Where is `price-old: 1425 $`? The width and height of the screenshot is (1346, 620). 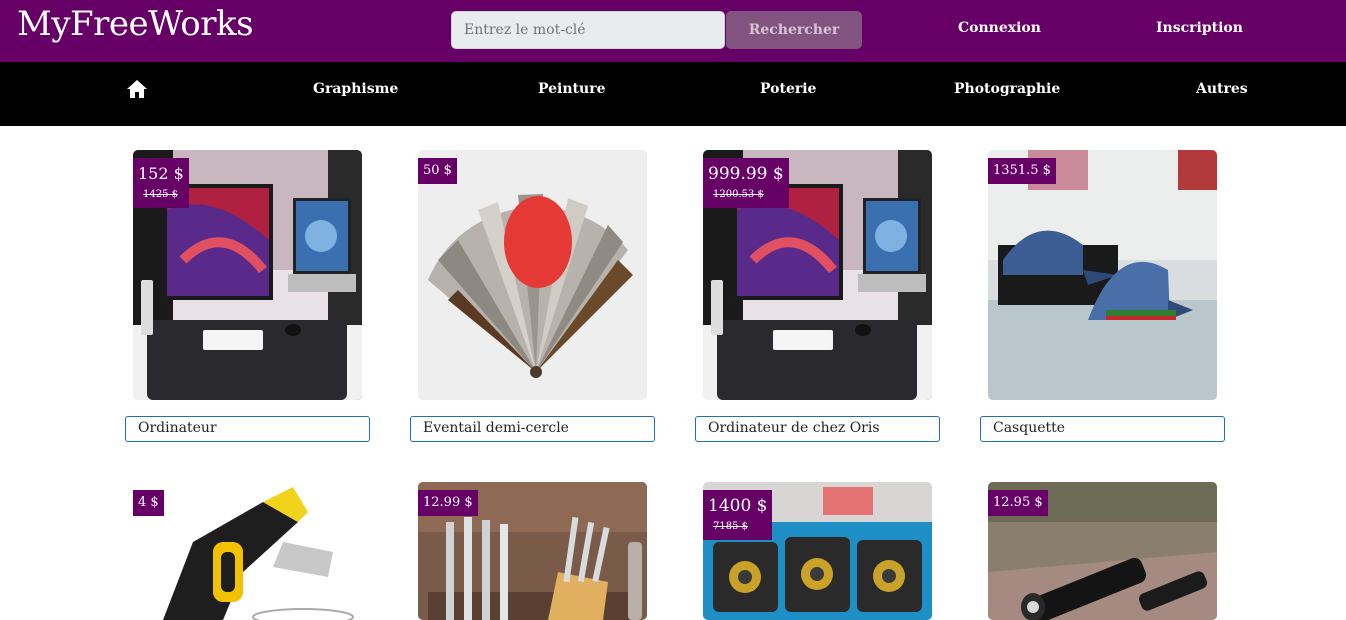
price-old: 1425 $ is located at coordinates (160, 194).